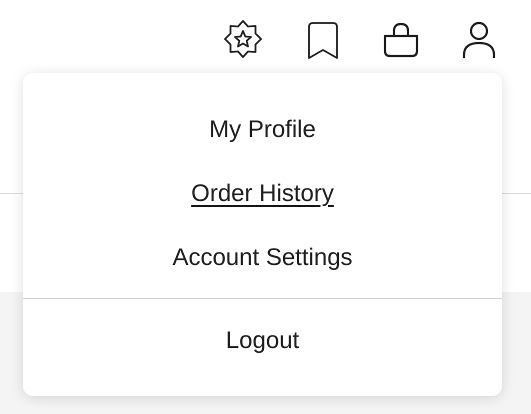 This screenshot has height=414, width=531. What do you see at coordinates (263, 341) in the screenshot?
I see `menu-item: Logout` at bounding box center [263, 341].